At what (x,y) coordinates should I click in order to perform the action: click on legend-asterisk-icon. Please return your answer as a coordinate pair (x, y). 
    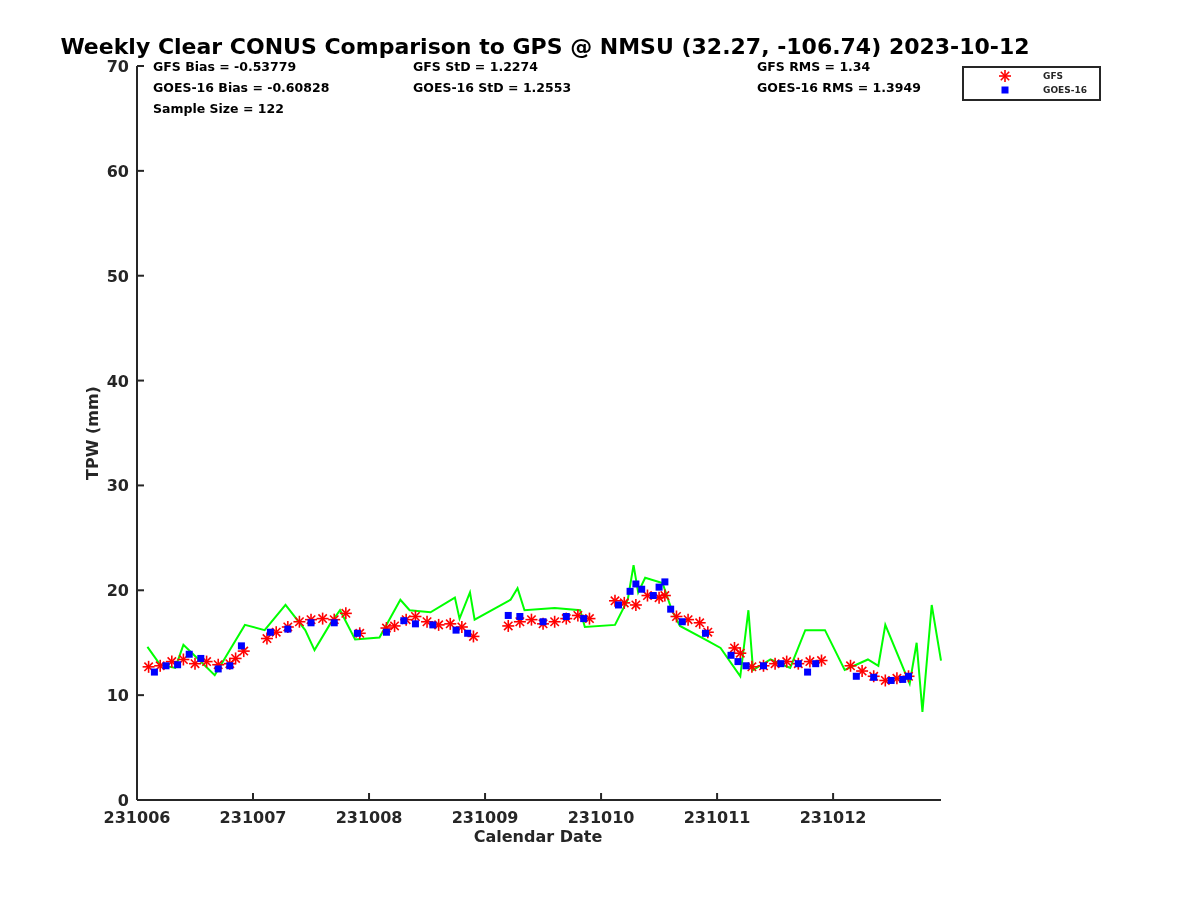
    Looking at the image, I should click on (1005, 76).